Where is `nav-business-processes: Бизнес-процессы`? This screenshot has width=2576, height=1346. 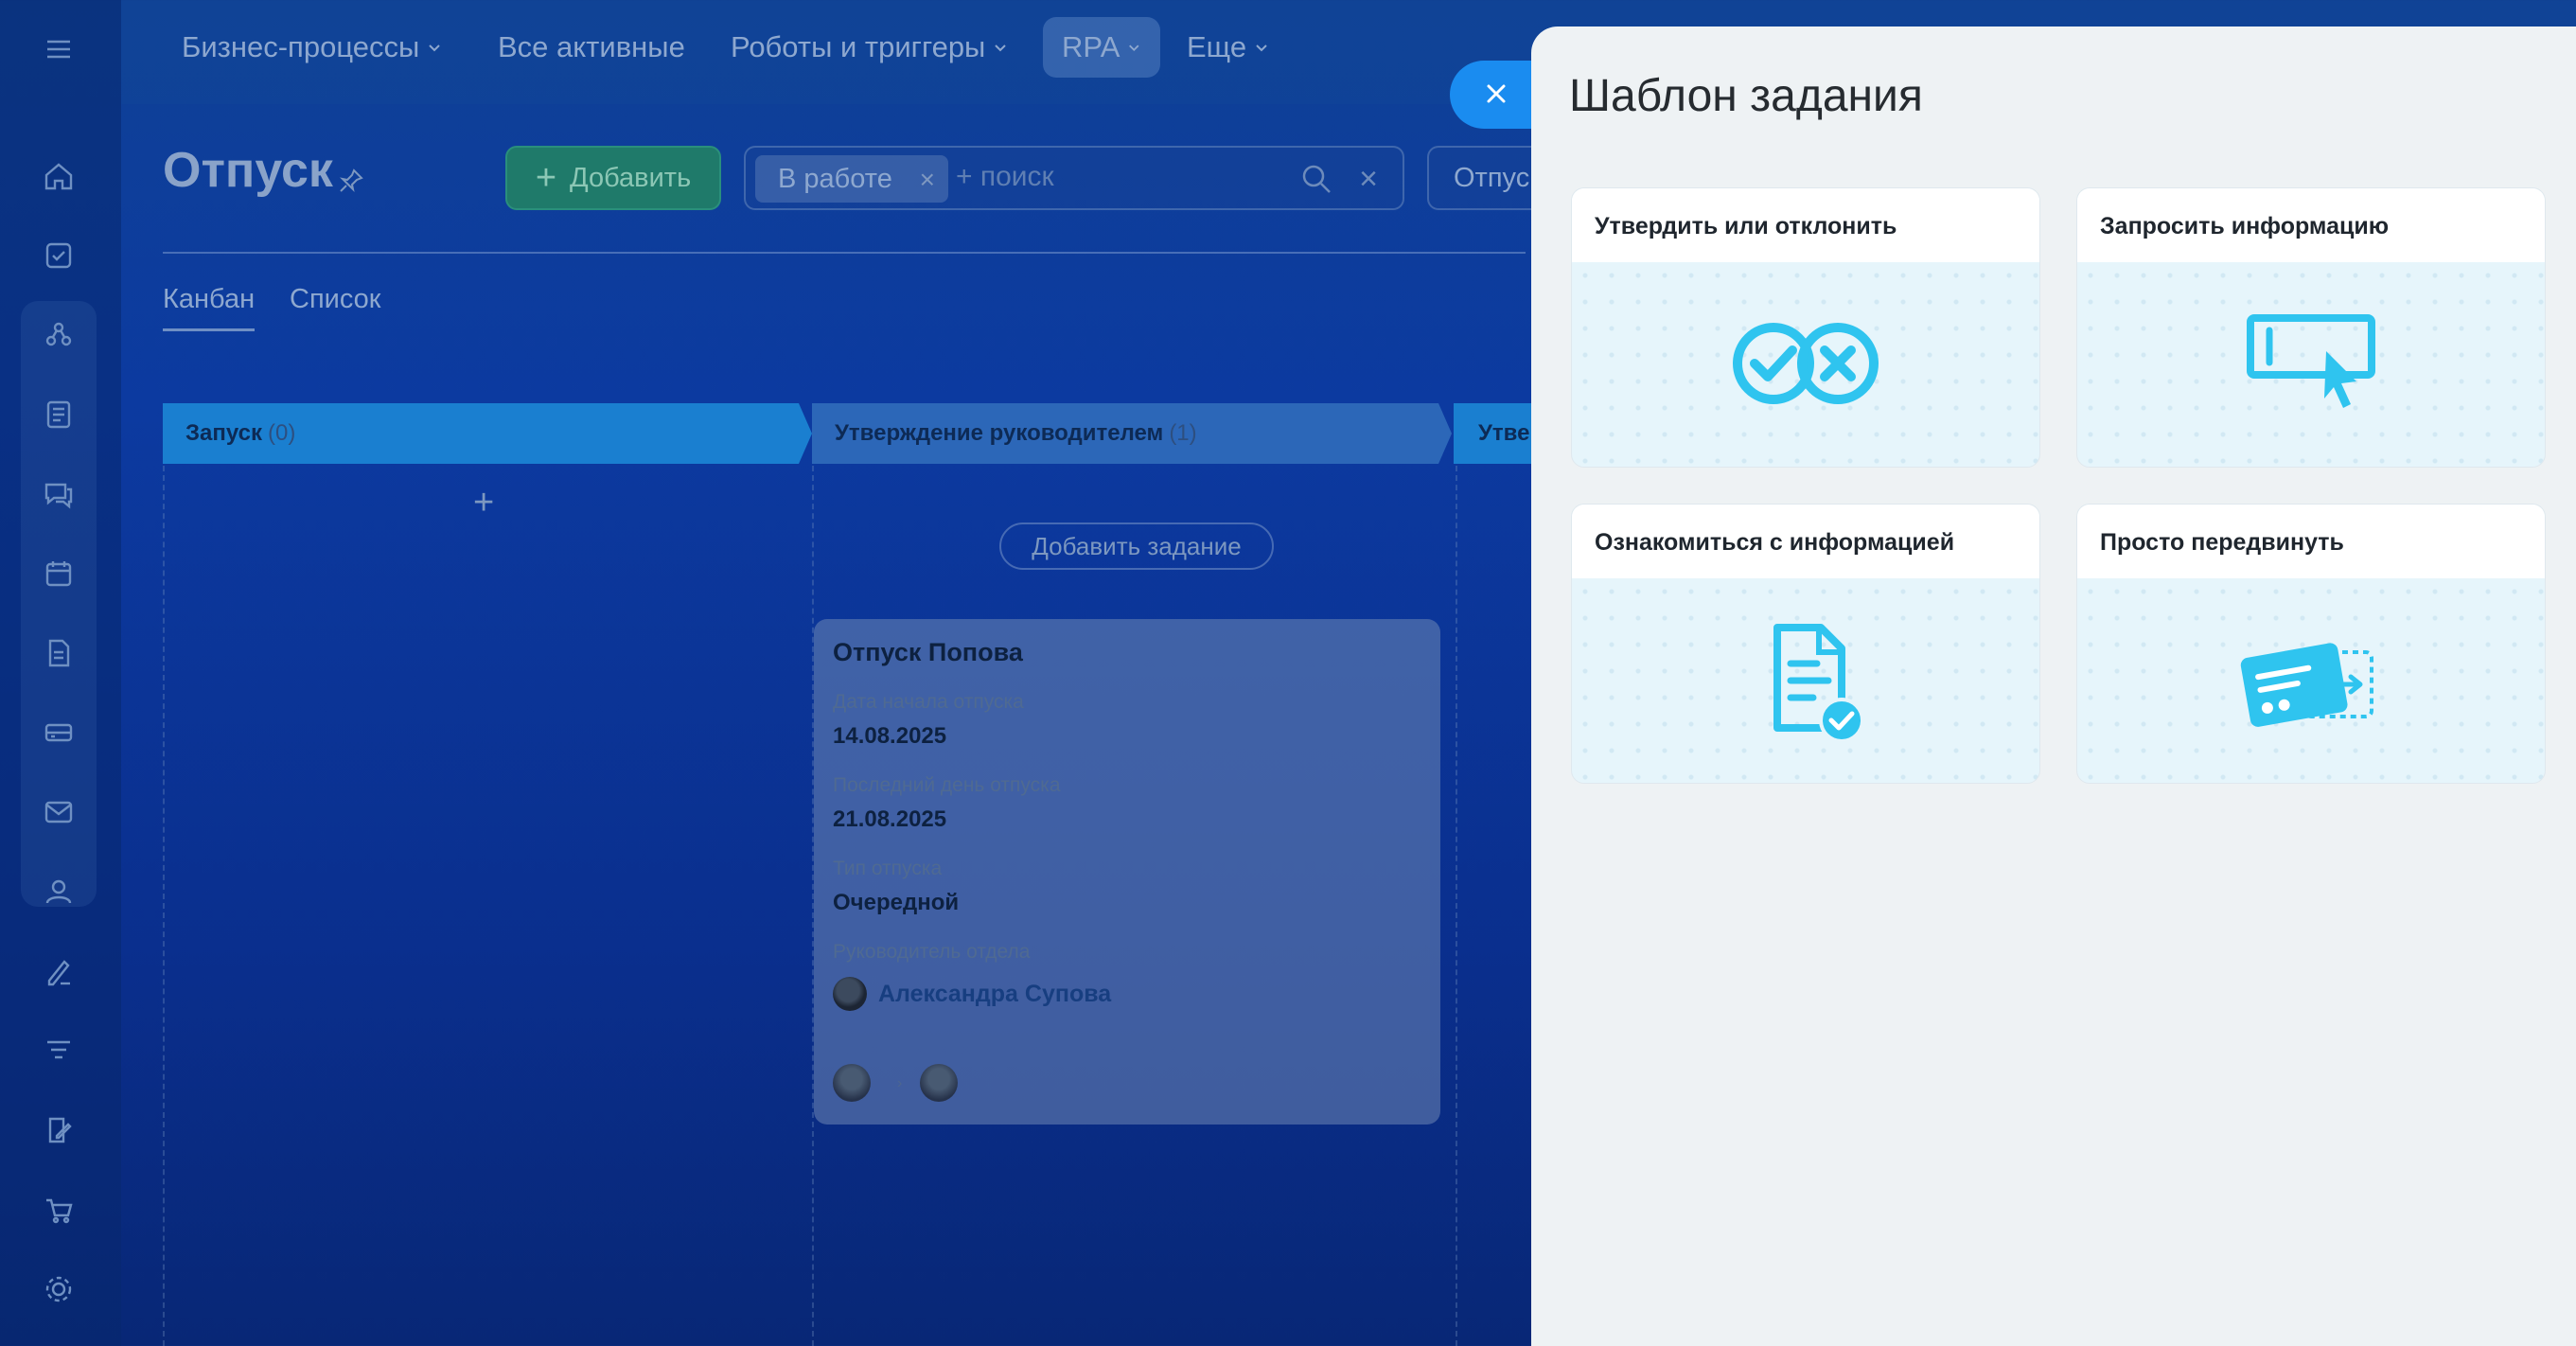 nav-business-processes: Бизнес-процессы is located at coordinates (312, 47).